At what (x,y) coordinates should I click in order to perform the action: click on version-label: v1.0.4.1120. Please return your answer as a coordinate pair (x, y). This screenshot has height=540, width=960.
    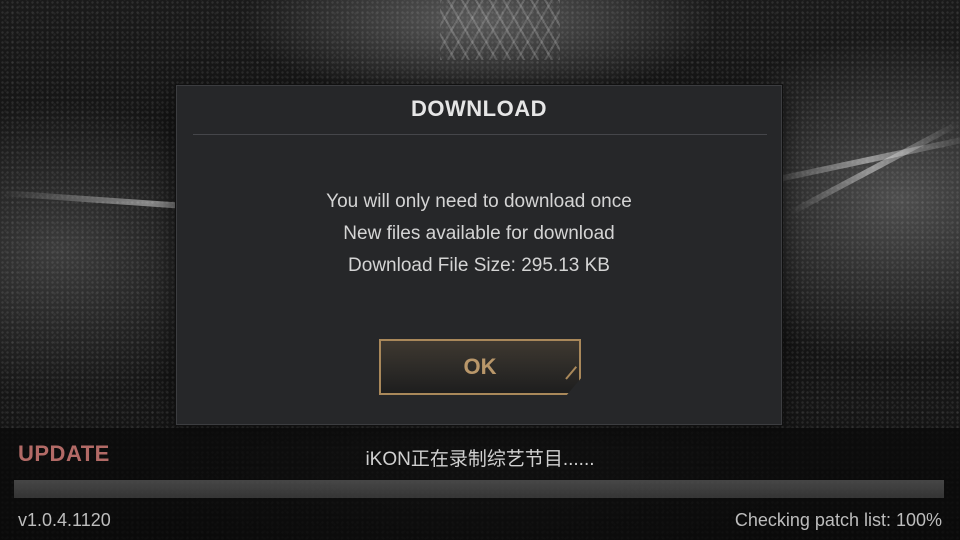
    Looking at the image, I should click on (64, 520).